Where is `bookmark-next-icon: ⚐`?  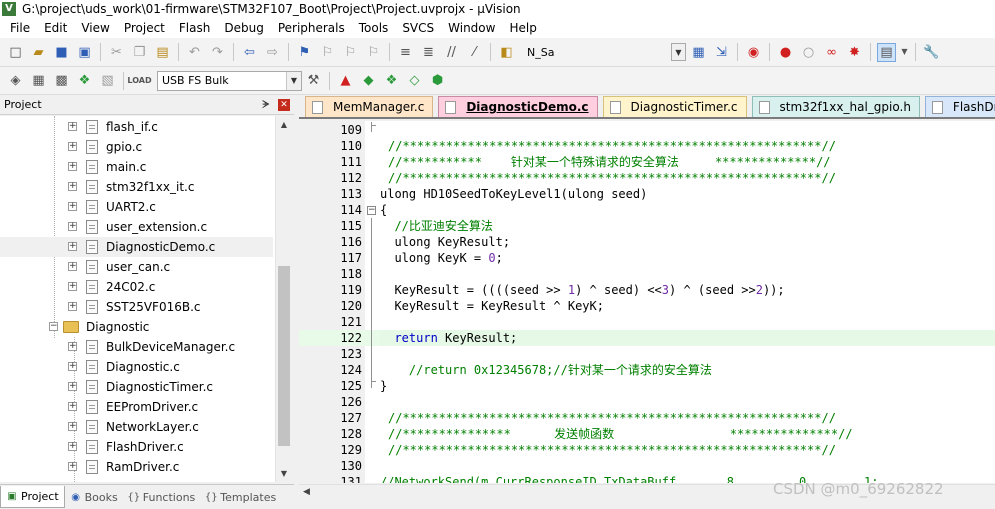 bookmark-next-icon: ⚐ is located at coordinates (350, 52).